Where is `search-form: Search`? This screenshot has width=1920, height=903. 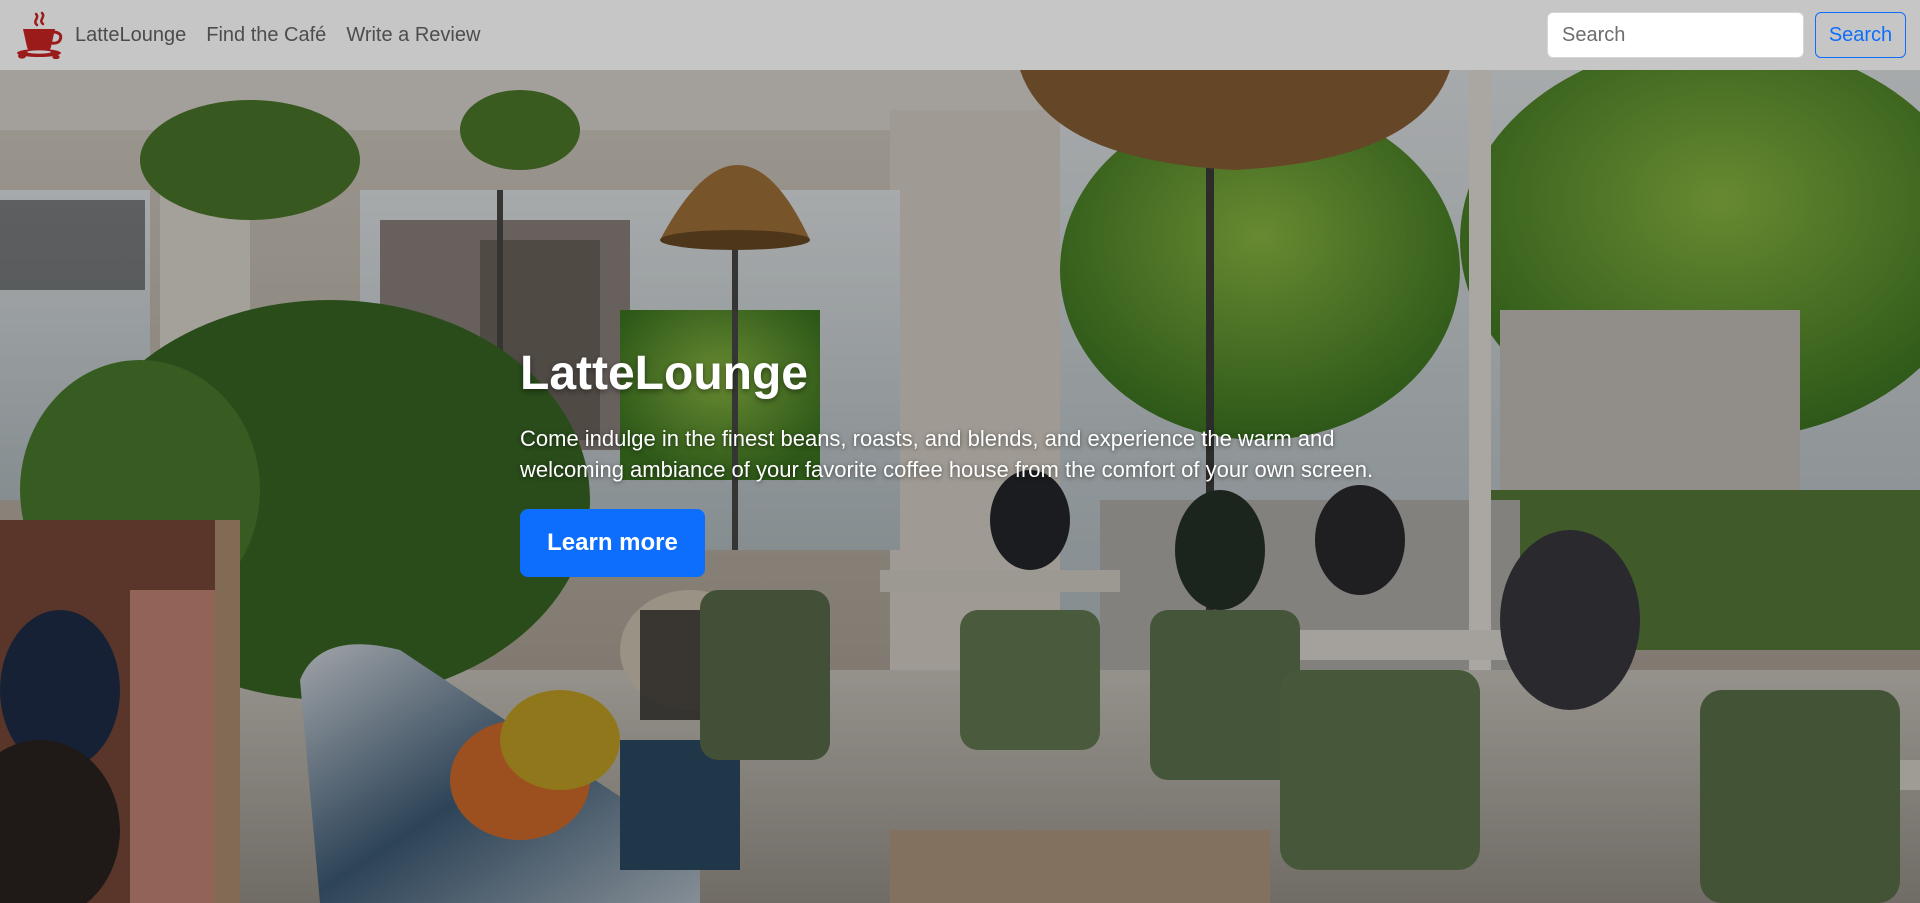 search-form: Search is located at coordinates (1726, 35).